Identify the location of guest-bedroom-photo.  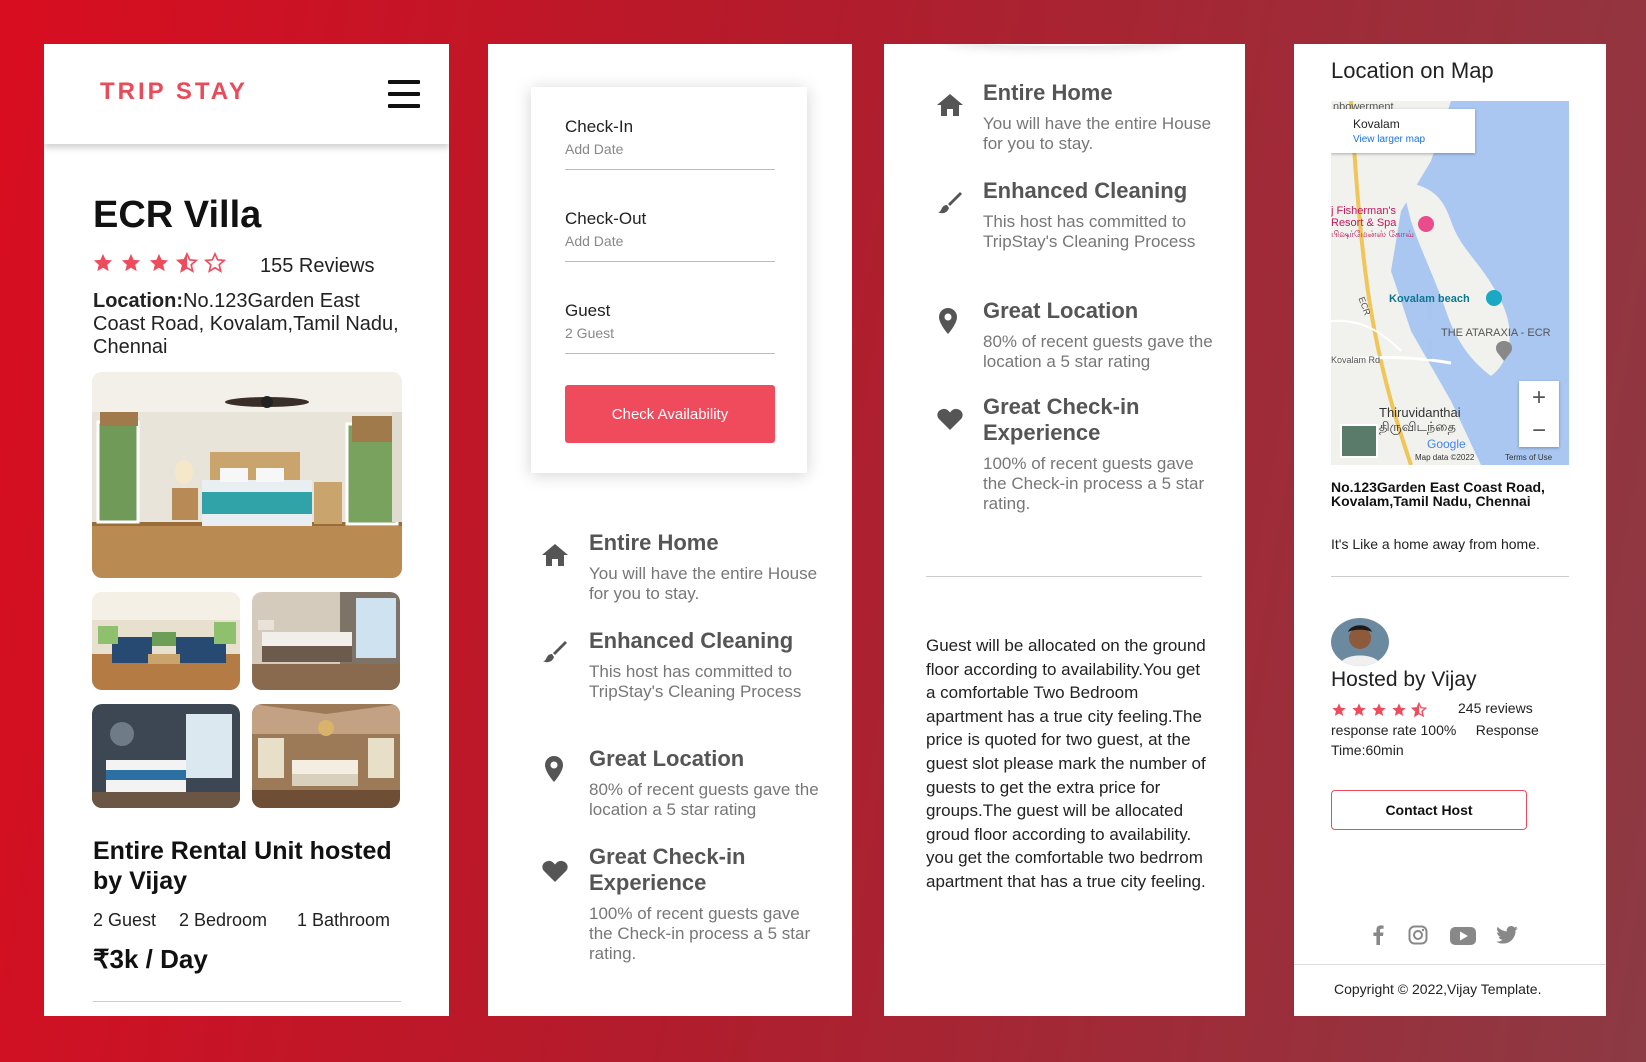
(326, 641).